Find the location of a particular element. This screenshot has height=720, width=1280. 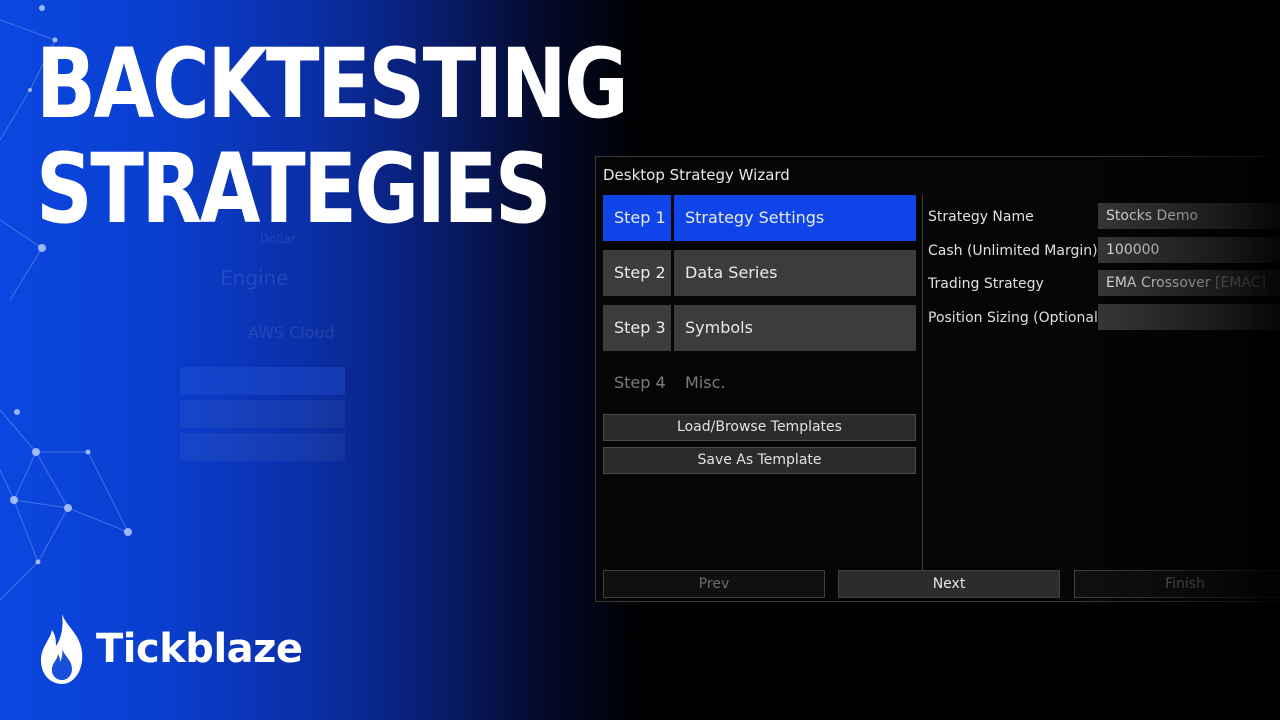

step-symbols: Step 3 Symbols is located at coordinates (759, 328).